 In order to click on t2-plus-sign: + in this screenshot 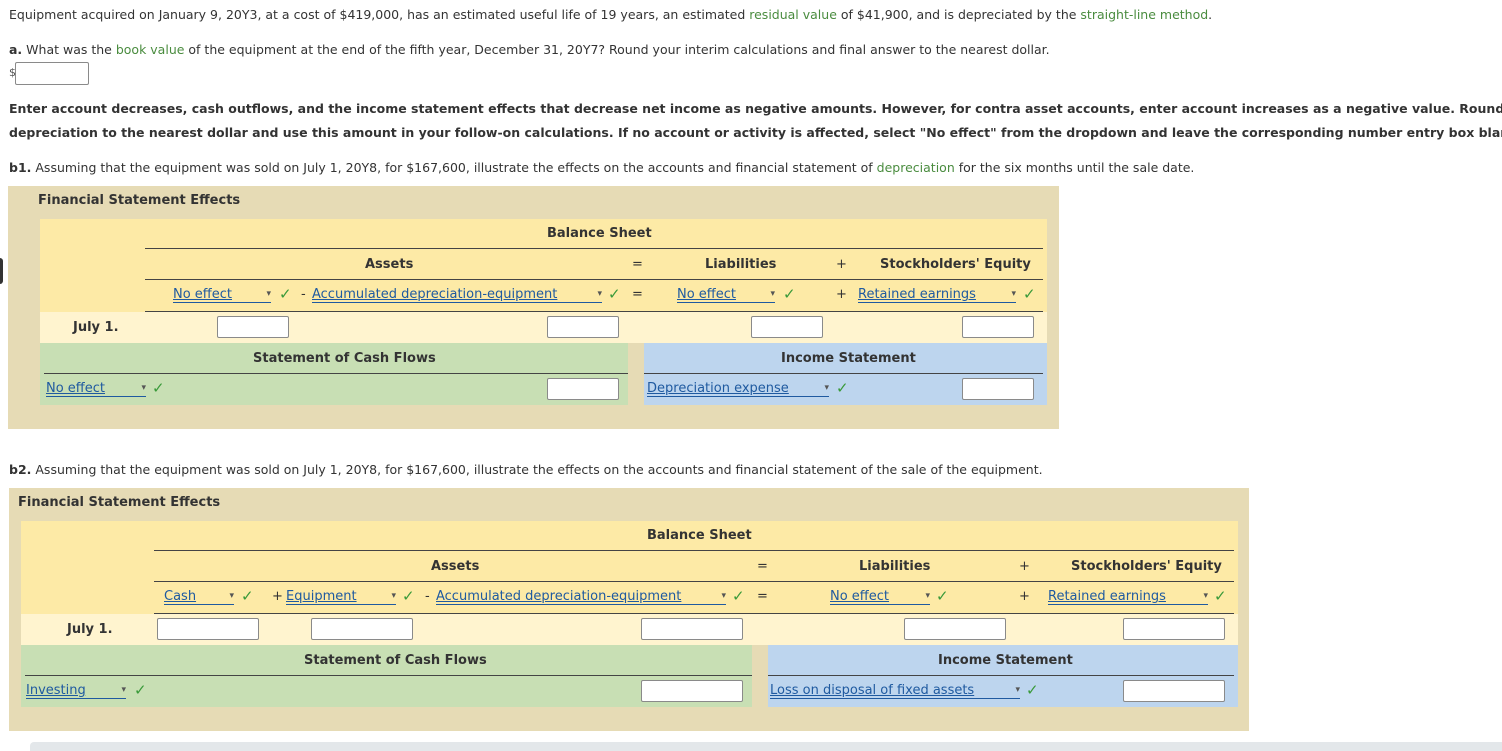, I will do `click(1024, 566)`.